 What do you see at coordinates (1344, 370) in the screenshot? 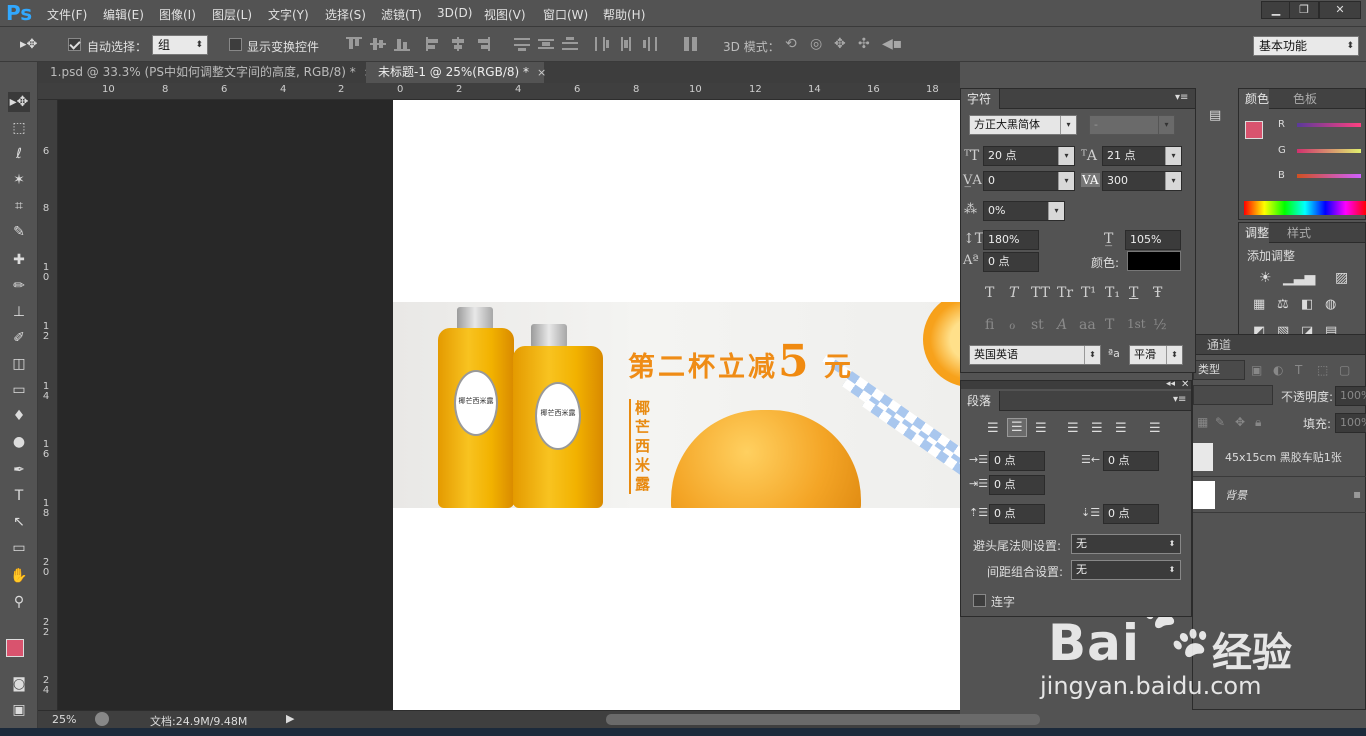
I see `filter-smart-icon: ▢` at bounding box center [1344, 370].